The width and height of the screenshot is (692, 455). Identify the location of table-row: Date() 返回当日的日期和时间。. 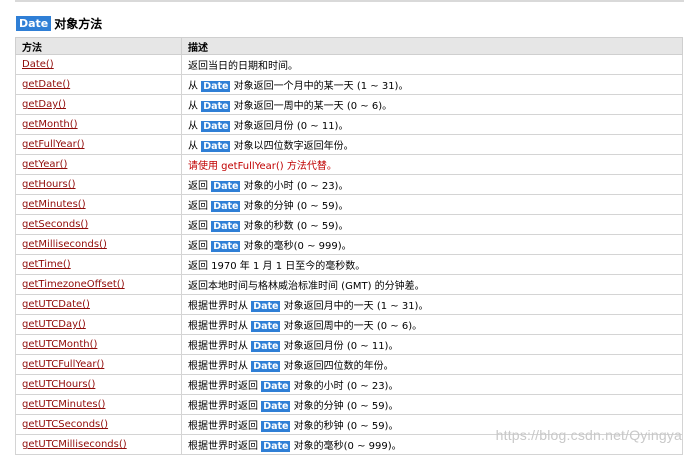
(349, 64).